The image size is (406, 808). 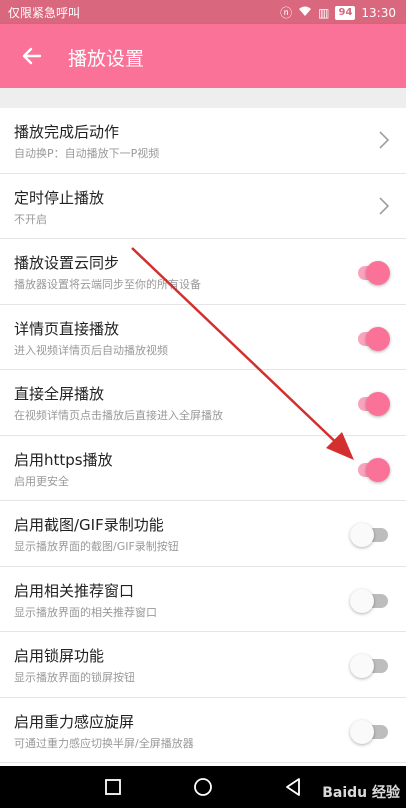 What do you see at coordinates (67, 132) in the screenshot?
I see `setting-title: 播放完成后动作` at bounding box center [67, 132].